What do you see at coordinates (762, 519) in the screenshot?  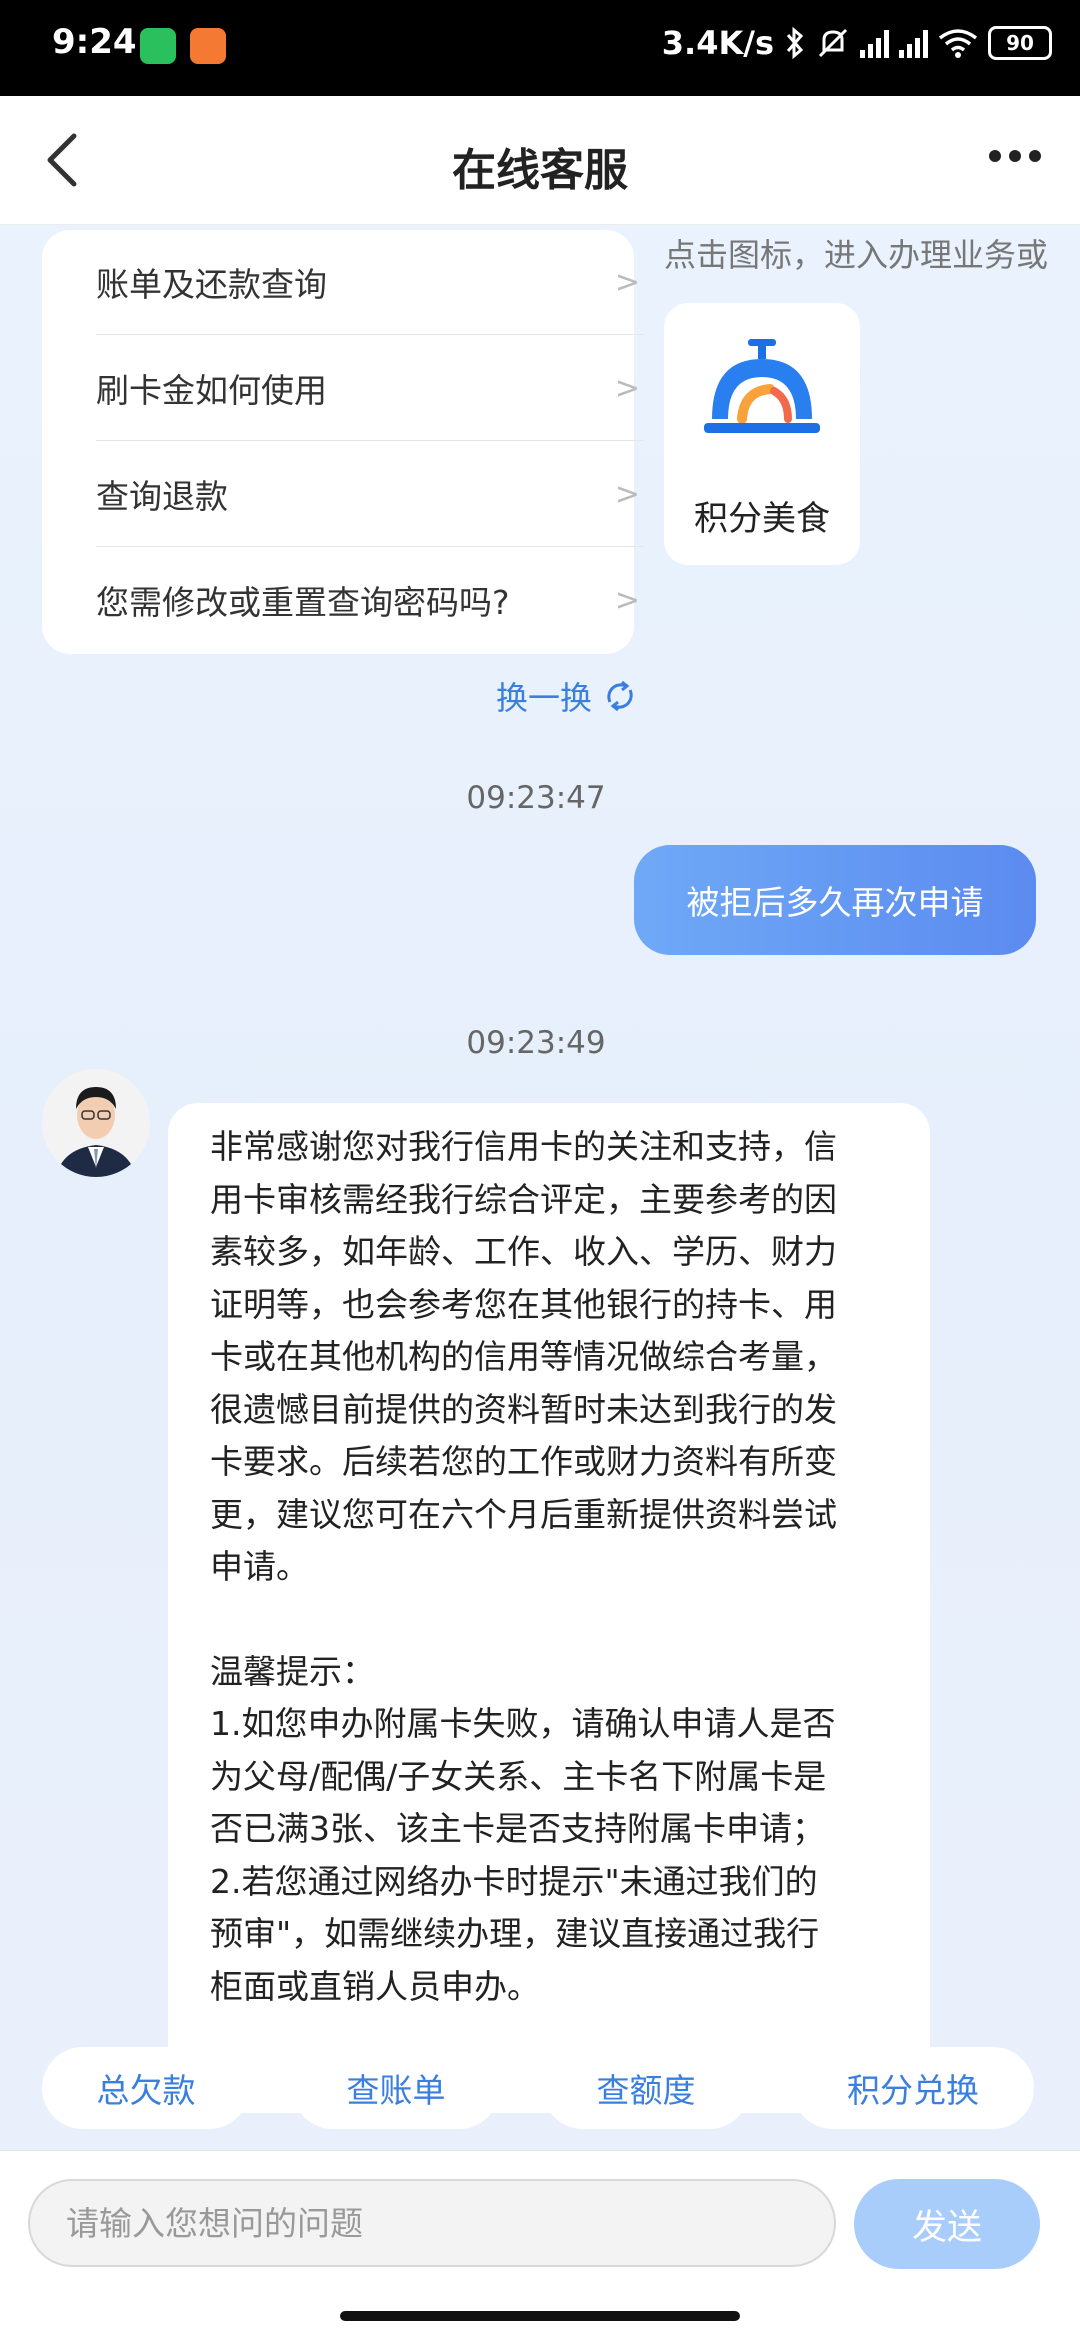 I see `service-tile-label: 积分美食` at bounding box center [762, 519].